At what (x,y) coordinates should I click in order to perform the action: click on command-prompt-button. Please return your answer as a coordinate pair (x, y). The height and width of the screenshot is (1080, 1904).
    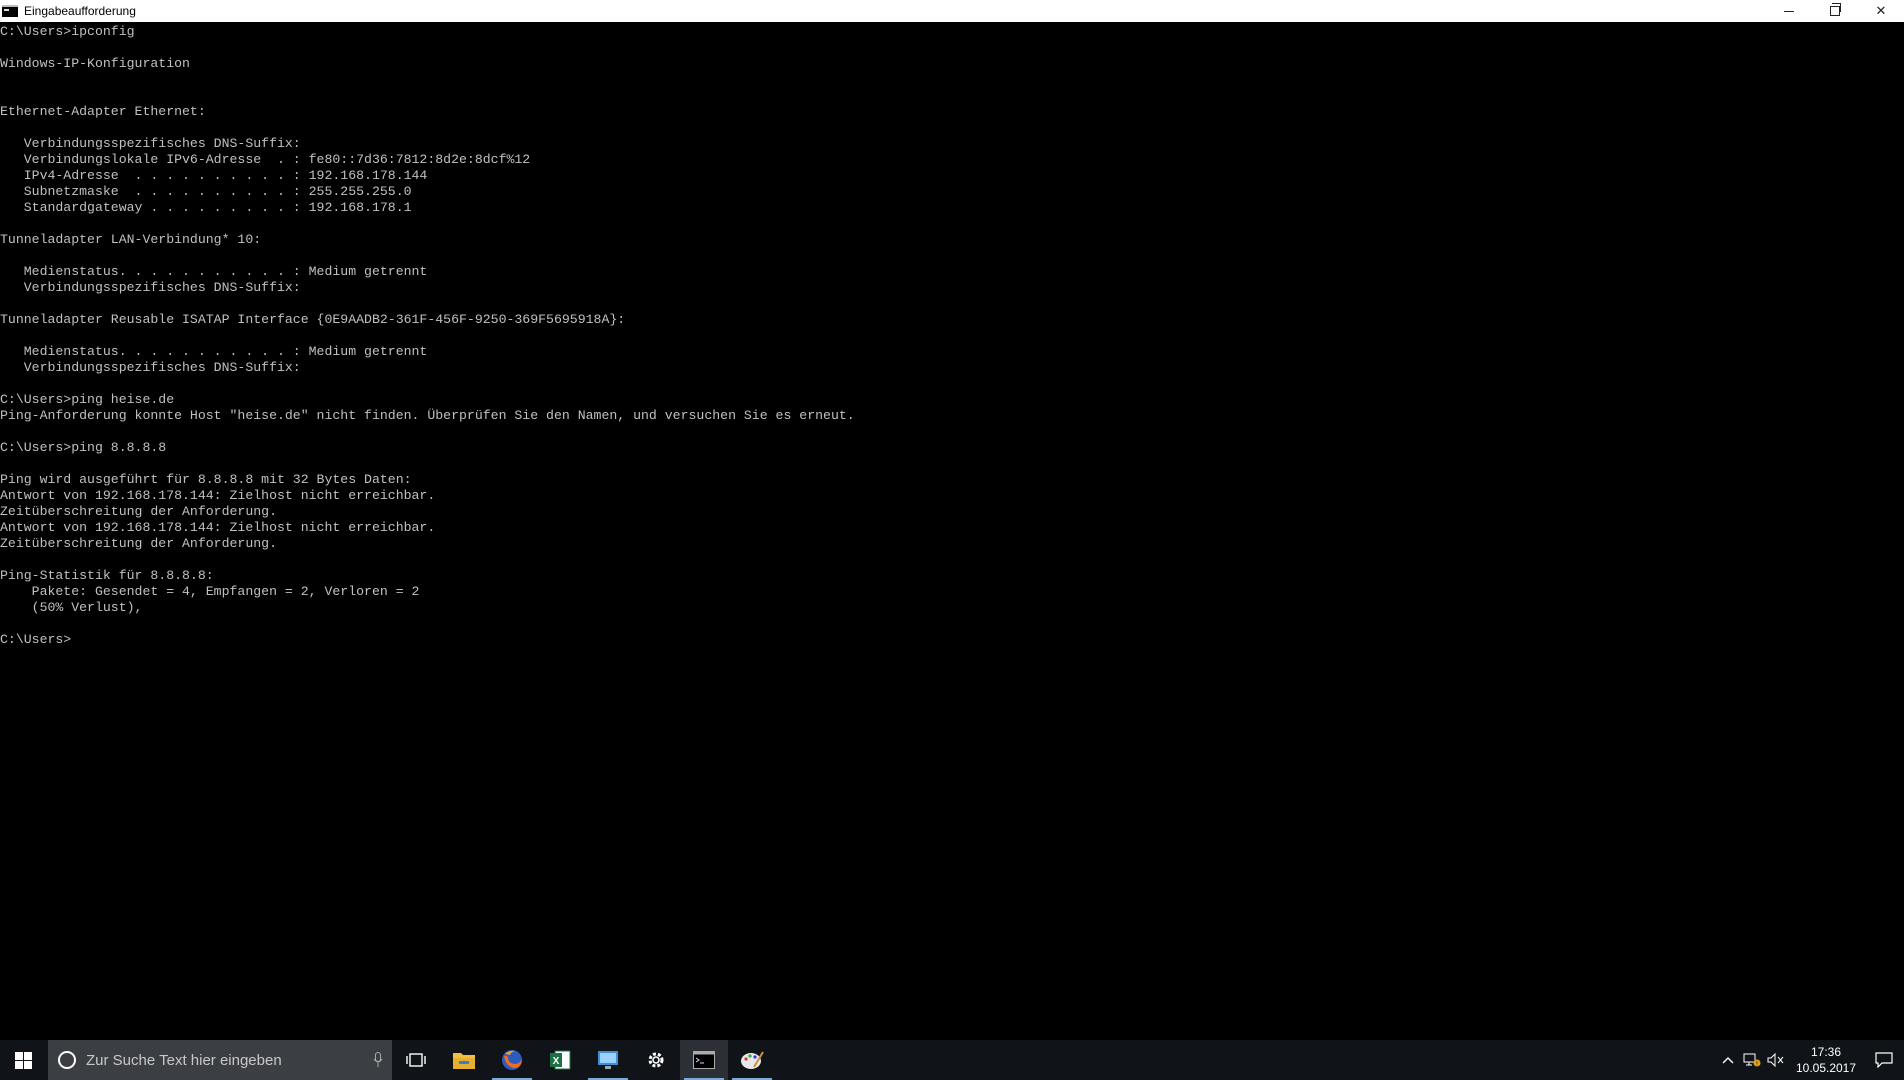
    Looking at the image, I should click on (704, 1060).